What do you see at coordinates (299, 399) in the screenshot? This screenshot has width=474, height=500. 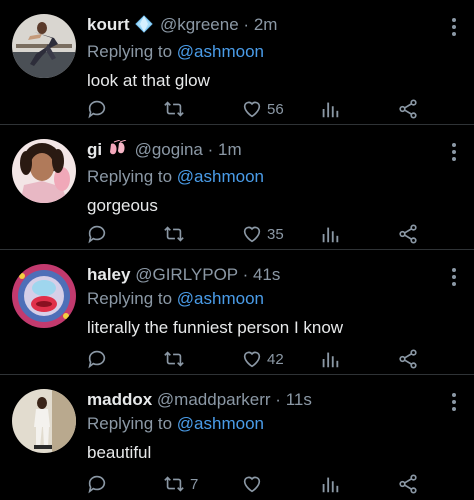 I see `timestamp: 11s` at bounding box center [299, 399].